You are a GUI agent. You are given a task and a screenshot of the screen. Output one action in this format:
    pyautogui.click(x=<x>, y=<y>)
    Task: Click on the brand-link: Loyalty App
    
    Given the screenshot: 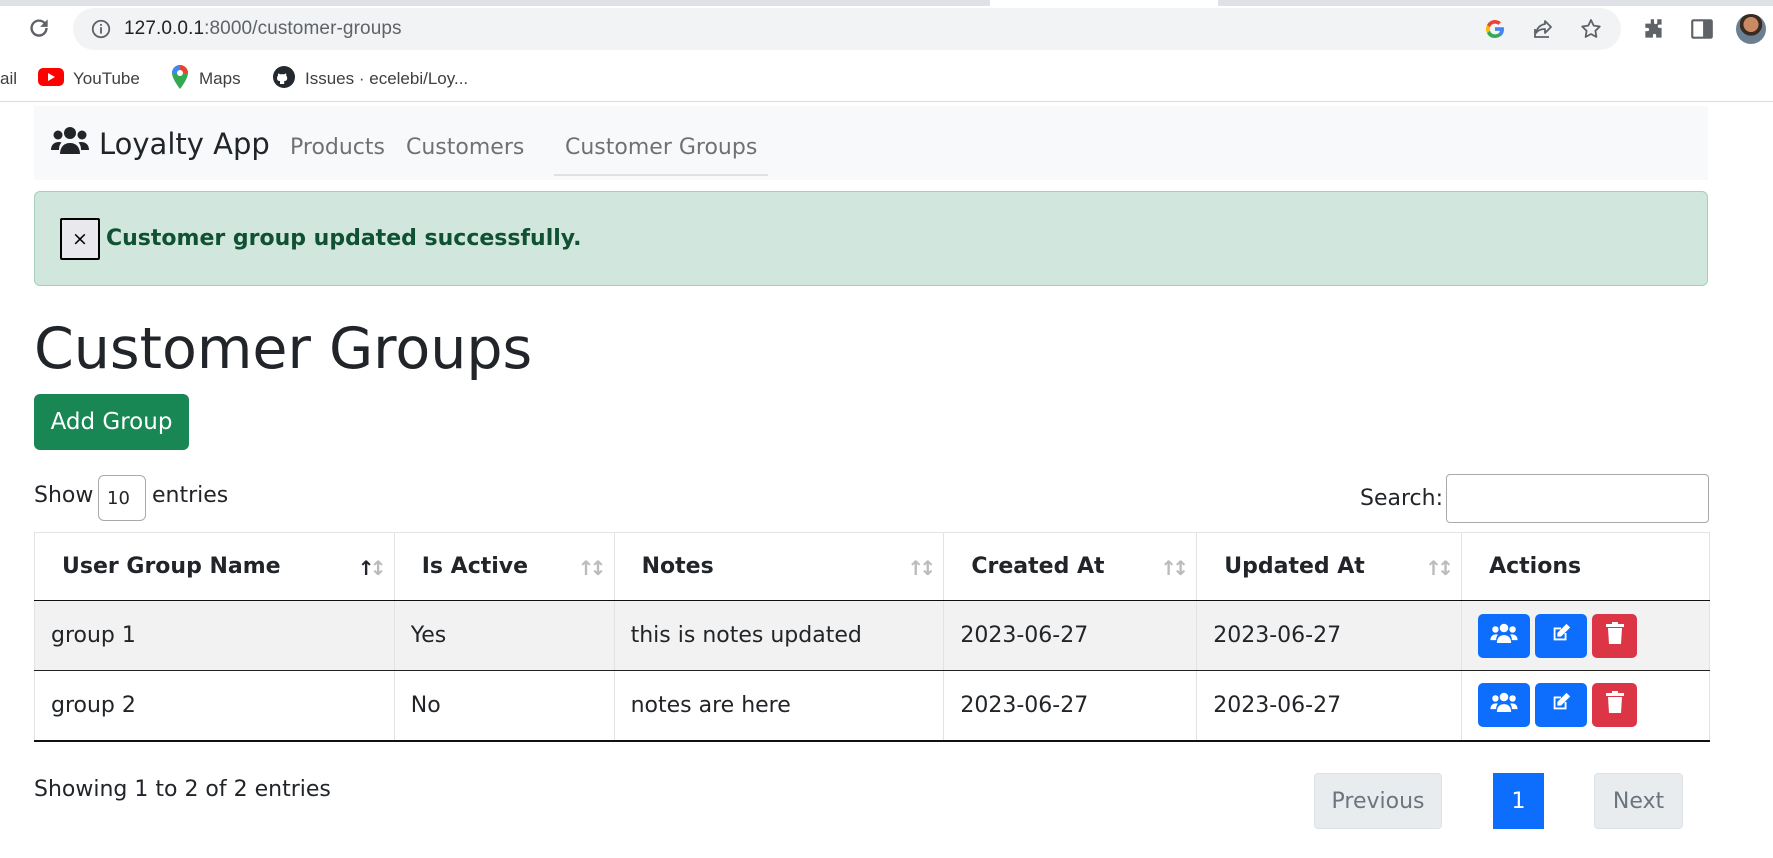 What is the action you would take?
    pyautogui.click(x=160, y=143)
    